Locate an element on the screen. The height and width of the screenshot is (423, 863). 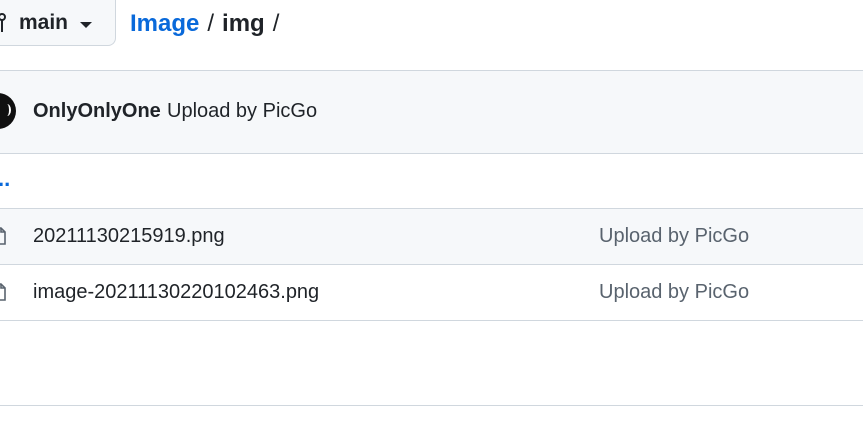
file-name-link: image-20211130220102463.png is located at coordinates (176, 292).